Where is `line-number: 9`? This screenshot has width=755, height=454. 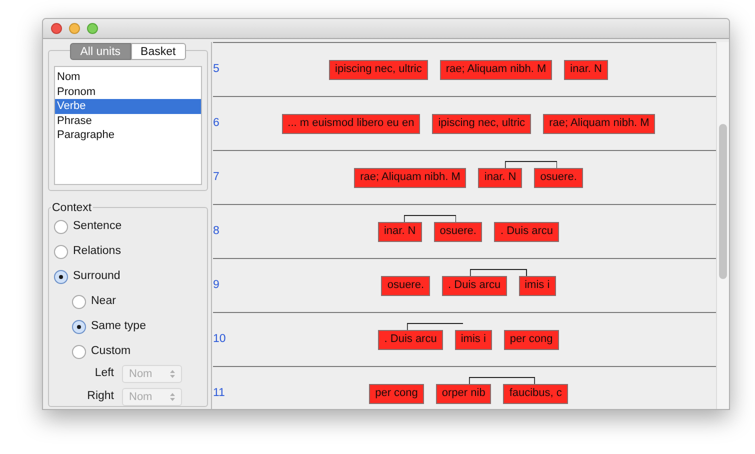 line-number: 9 is located at coordinates (216, 285).